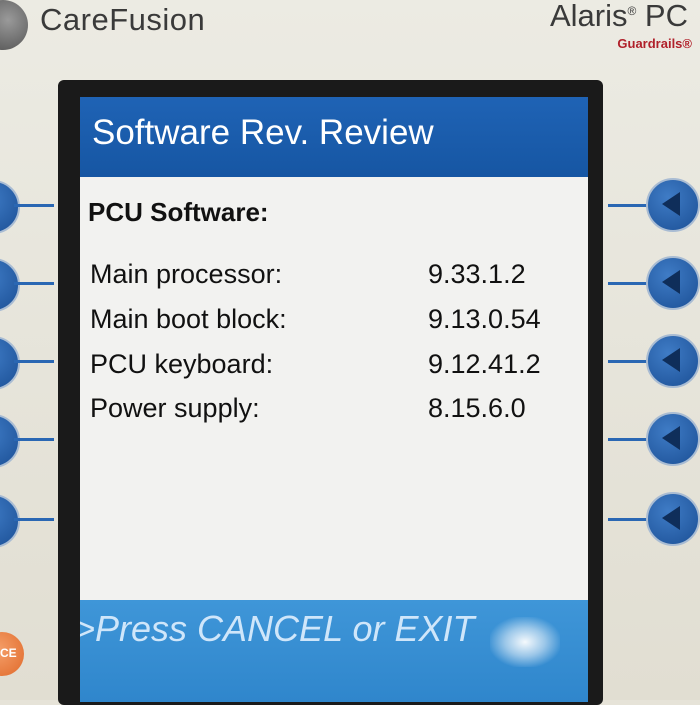 The height and width of the screenshot is (705, 700). I want to click on guardrails-label: Guardrails®, so click(654, 43).